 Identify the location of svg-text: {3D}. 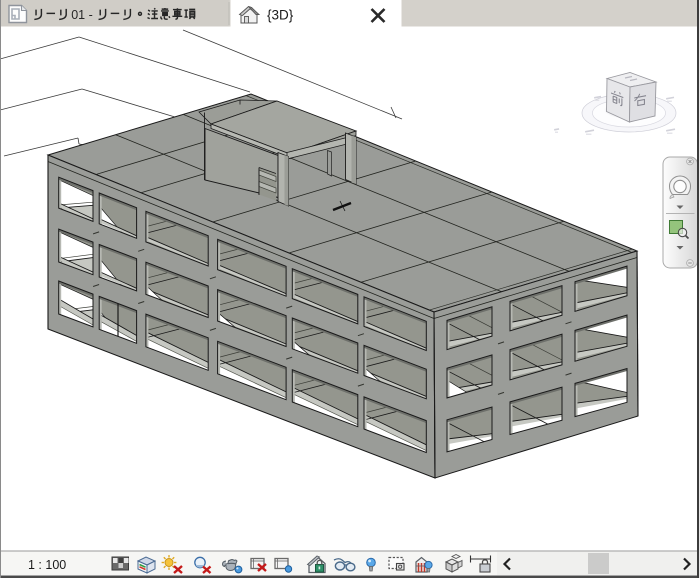
(280, 15).